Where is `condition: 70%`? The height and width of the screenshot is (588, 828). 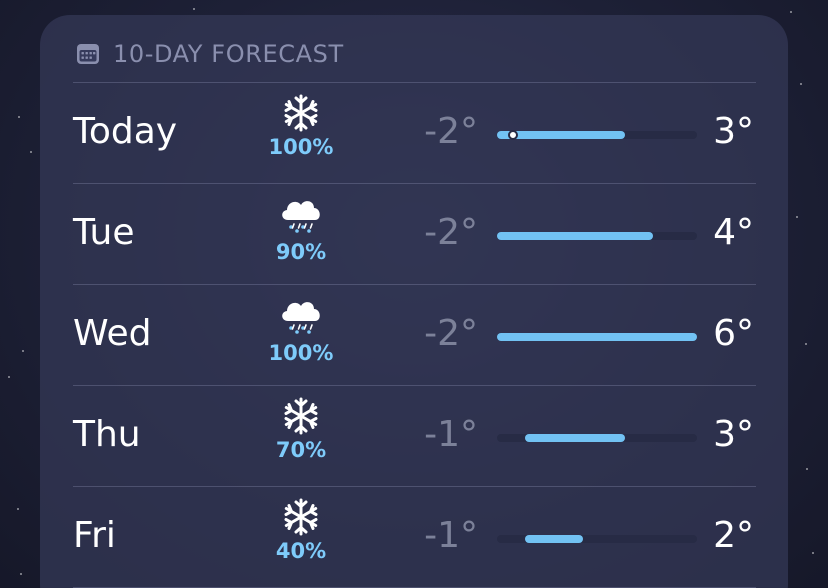 condition: 70% is located at coordinates (301, 429).